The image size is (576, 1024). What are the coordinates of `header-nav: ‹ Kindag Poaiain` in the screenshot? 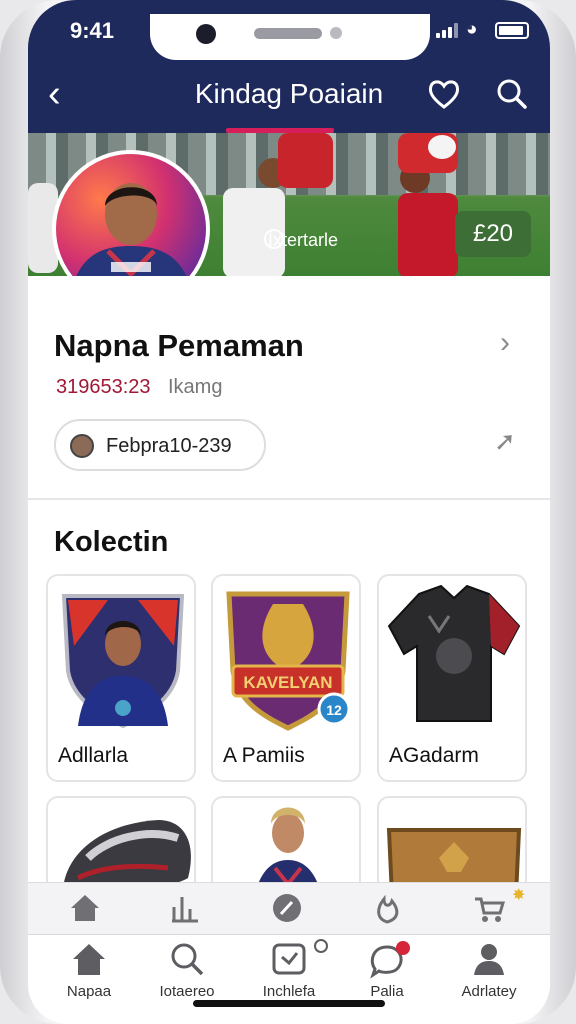 It's located at (289, 96).